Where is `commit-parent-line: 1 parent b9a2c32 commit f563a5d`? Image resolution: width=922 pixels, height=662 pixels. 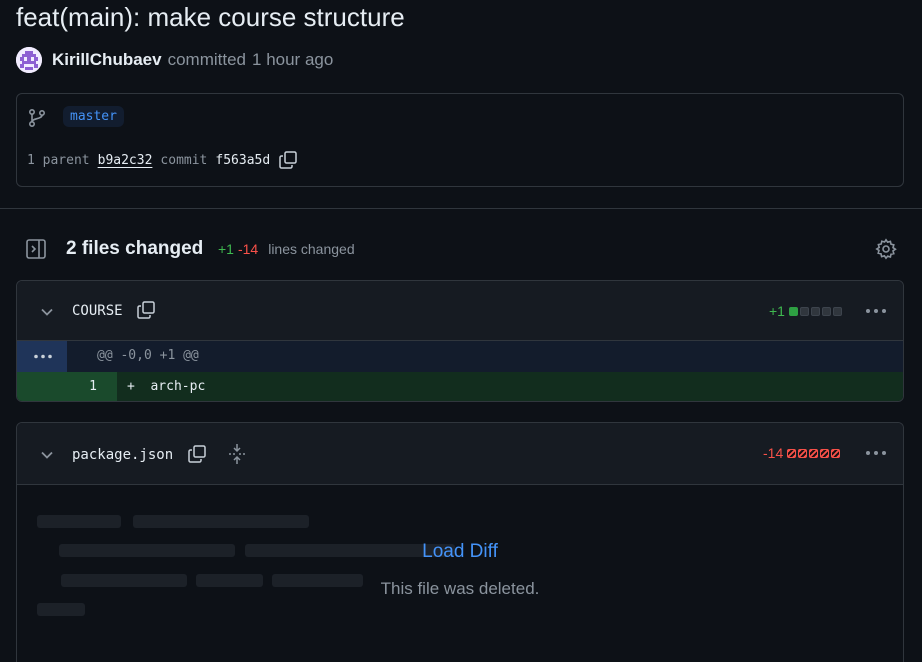
commit-parent-line: 1 parent b9a2c32 commit f563a5d is located at coordinates (162, 160).